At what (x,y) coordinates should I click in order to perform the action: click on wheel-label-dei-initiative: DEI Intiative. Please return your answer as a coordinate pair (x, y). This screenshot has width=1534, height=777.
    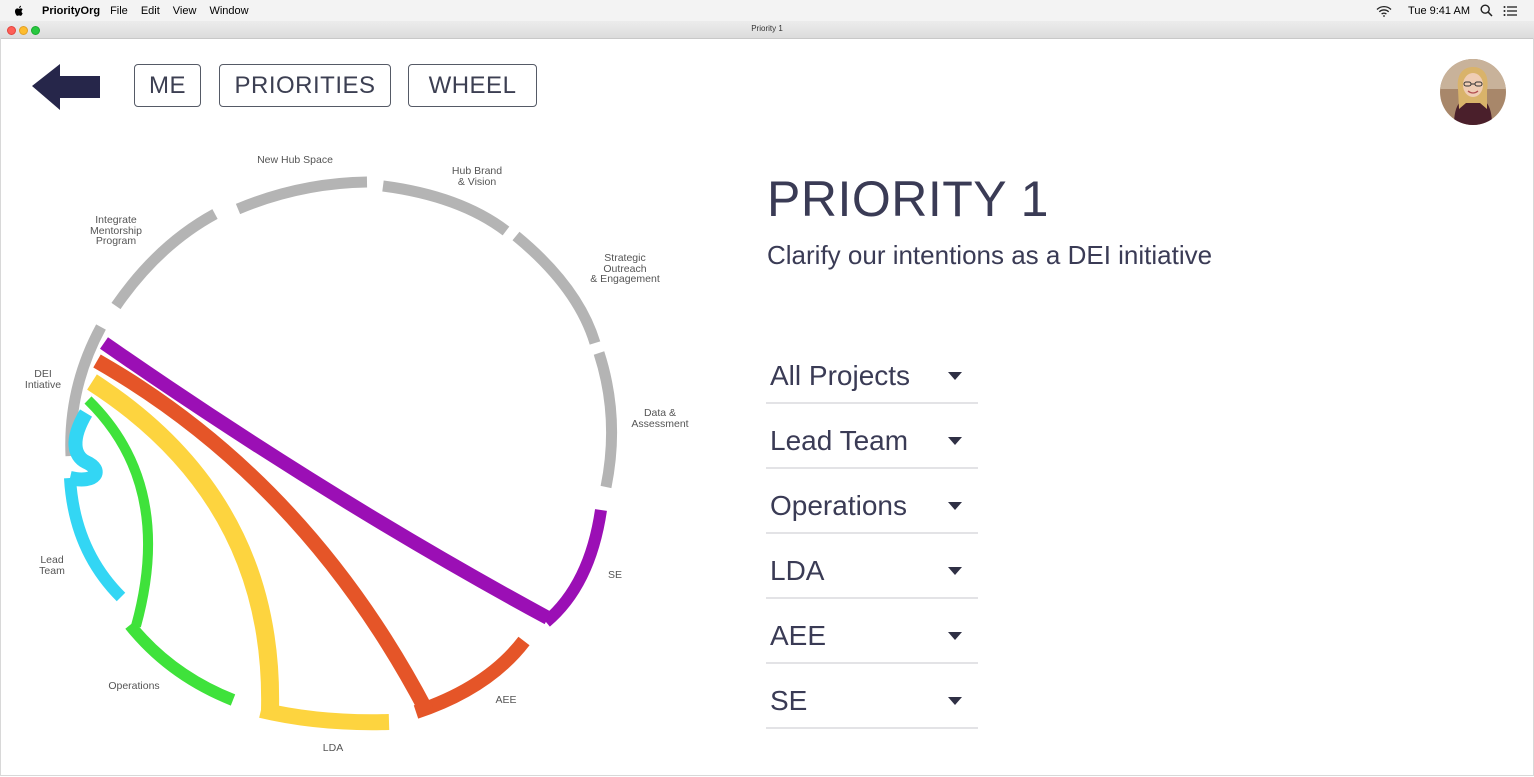
    Looking at the image, I should click on (43, 379).